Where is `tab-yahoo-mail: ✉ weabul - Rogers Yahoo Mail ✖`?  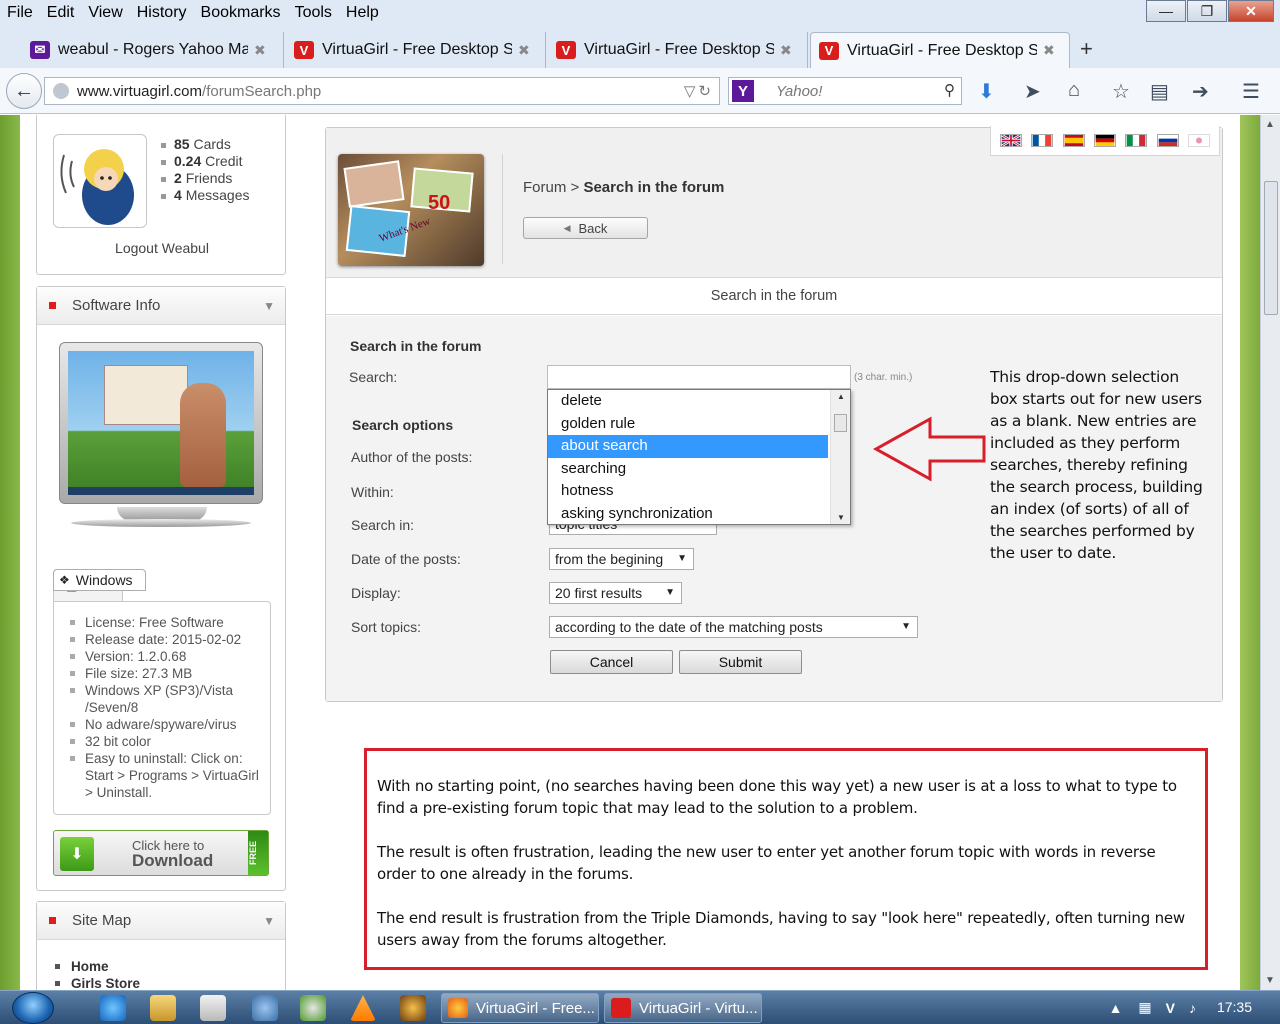
tab-yahoo-mail: ✉ weabul - Rogers Yahoo Mail ✖ is located at coordinates (153, 50).